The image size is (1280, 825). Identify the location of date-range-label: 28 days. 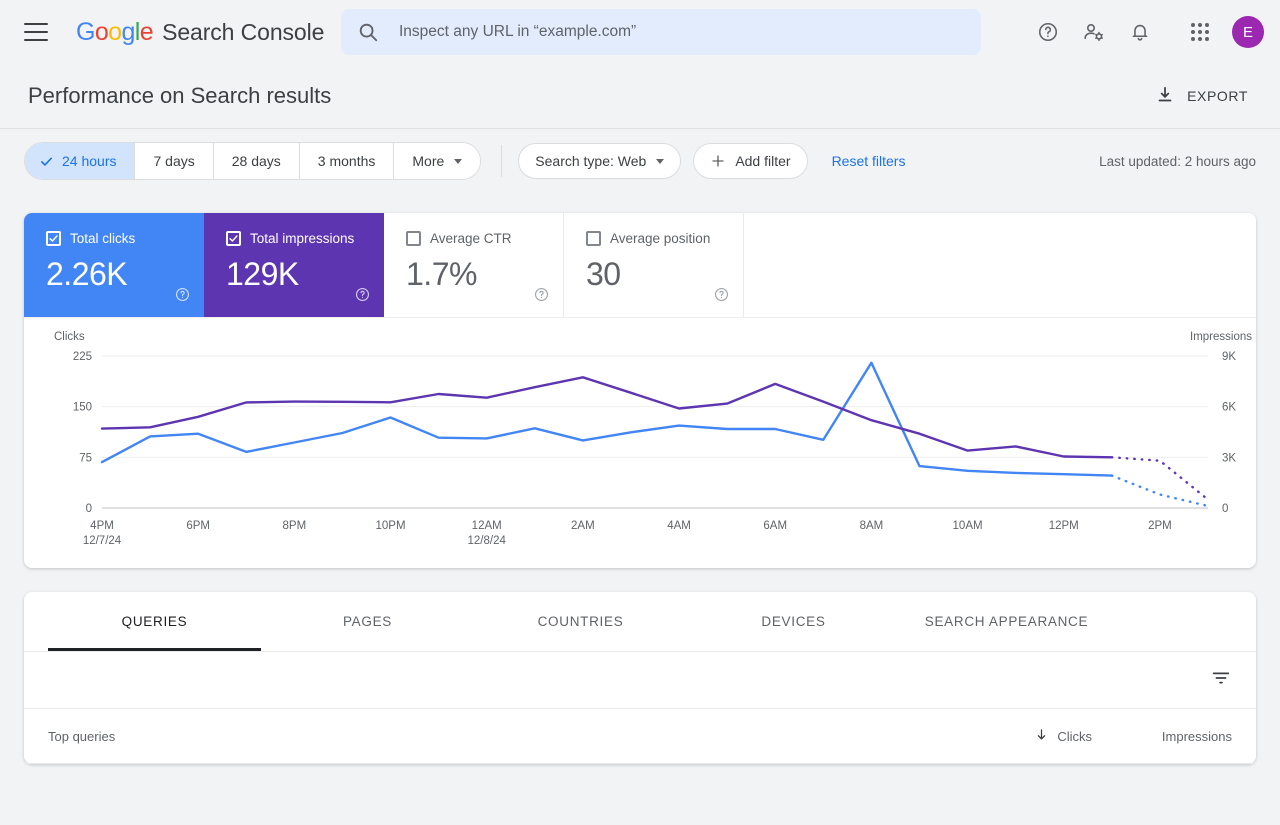
(256, 161).